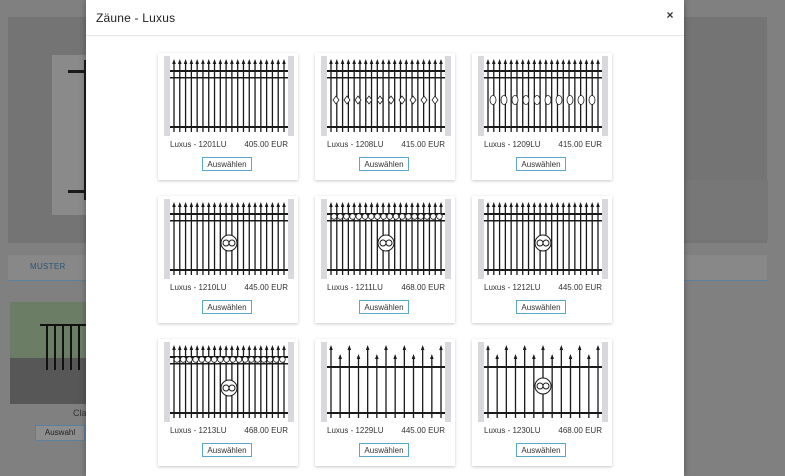  Describe the element at coordinates (512, 430) in the screenshot. I see `product-name: Luxus - 1230LU` at that location.